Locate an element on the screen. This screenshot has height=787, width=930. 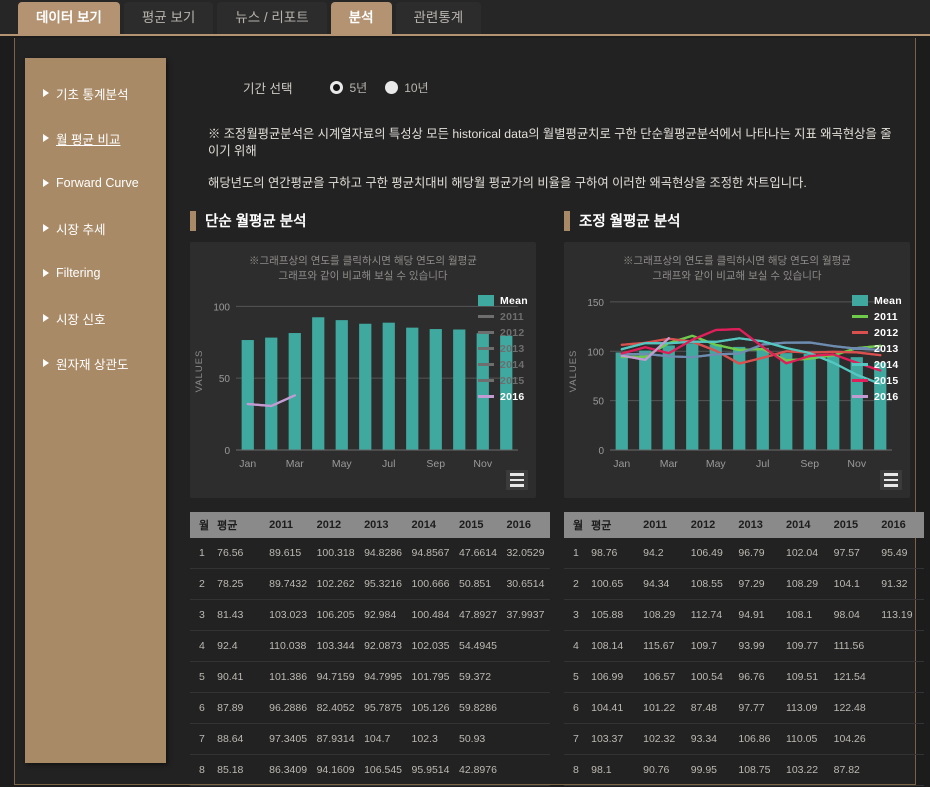
column-header: 2012 is located at coordinates (710, 524).